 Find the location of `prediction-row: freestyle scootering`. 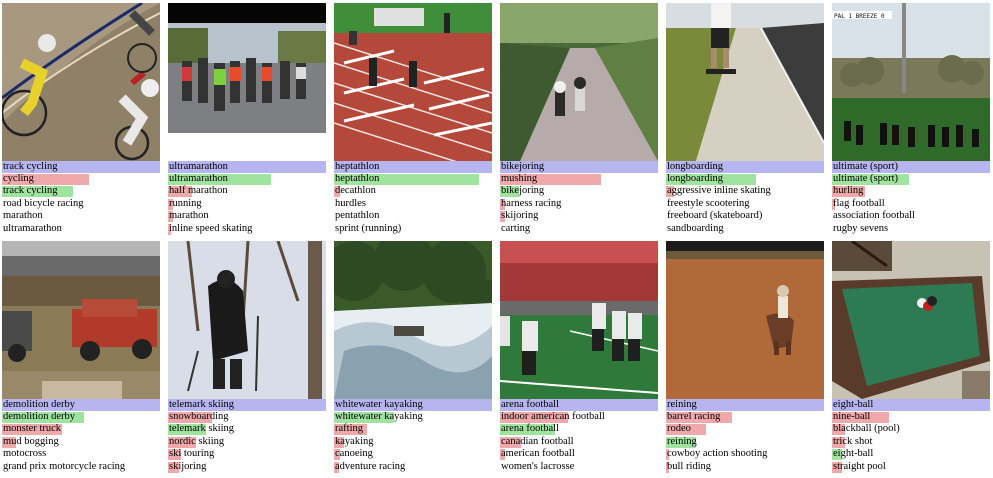

prediction-row: freestyle scootering is located at coordinates (745, 204).